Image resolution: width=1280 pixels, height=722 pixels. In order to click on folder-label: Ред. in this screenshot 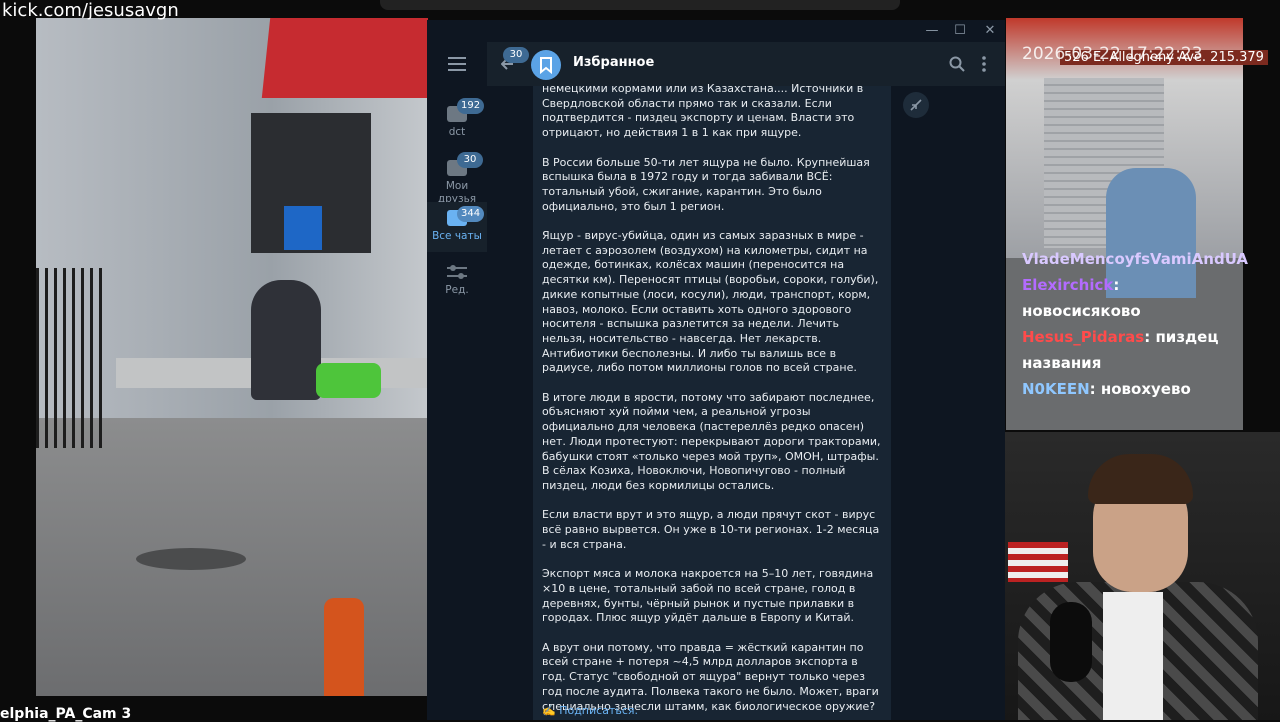, I will do `click(457, 290)`.